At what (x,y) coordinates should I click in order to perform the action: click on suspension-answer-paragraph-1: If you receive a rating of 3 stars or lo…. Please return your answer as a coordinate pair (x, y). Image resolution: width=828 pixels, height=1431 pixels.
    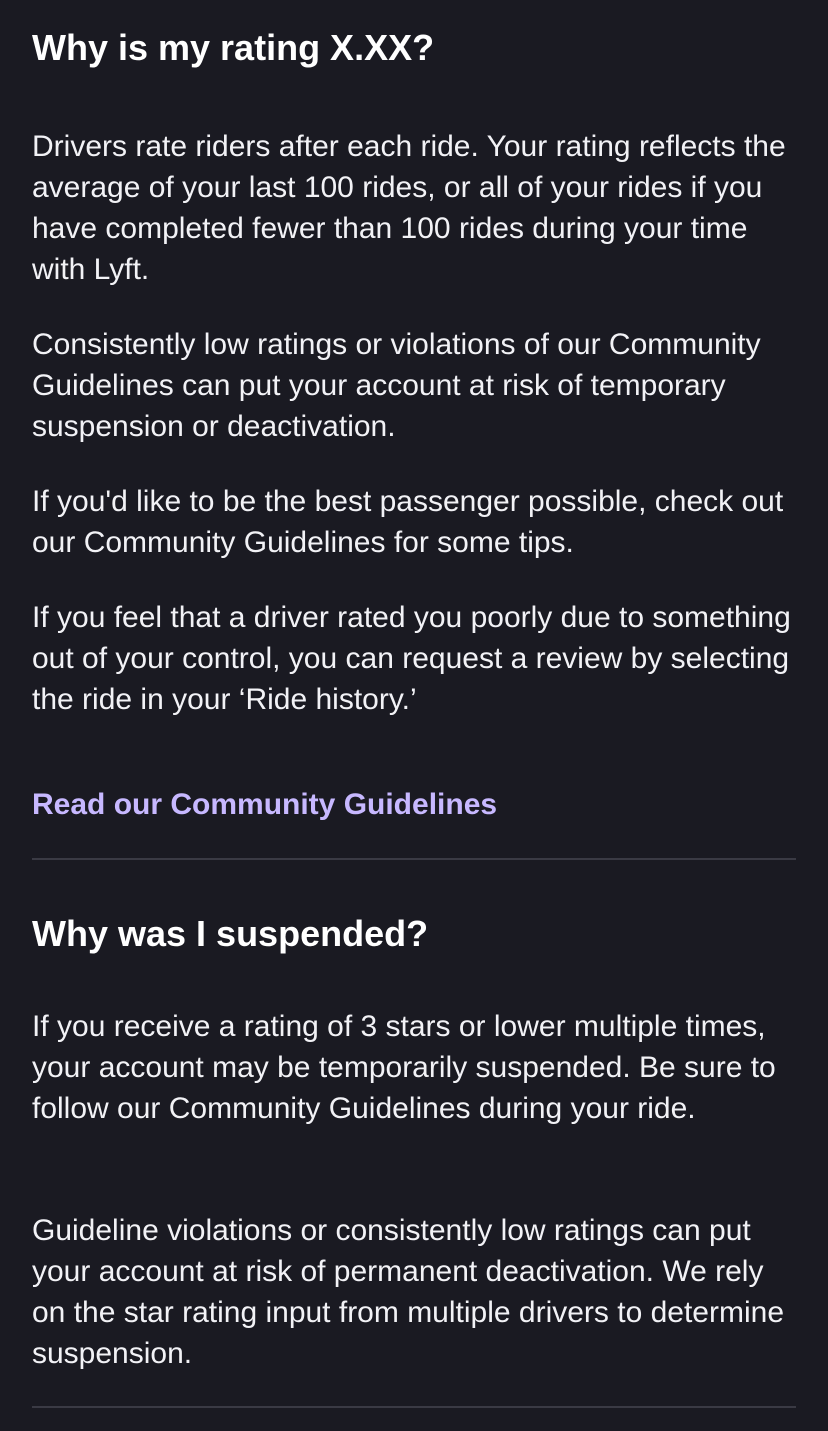
    Looking at the image, I should click on (404, 1067).